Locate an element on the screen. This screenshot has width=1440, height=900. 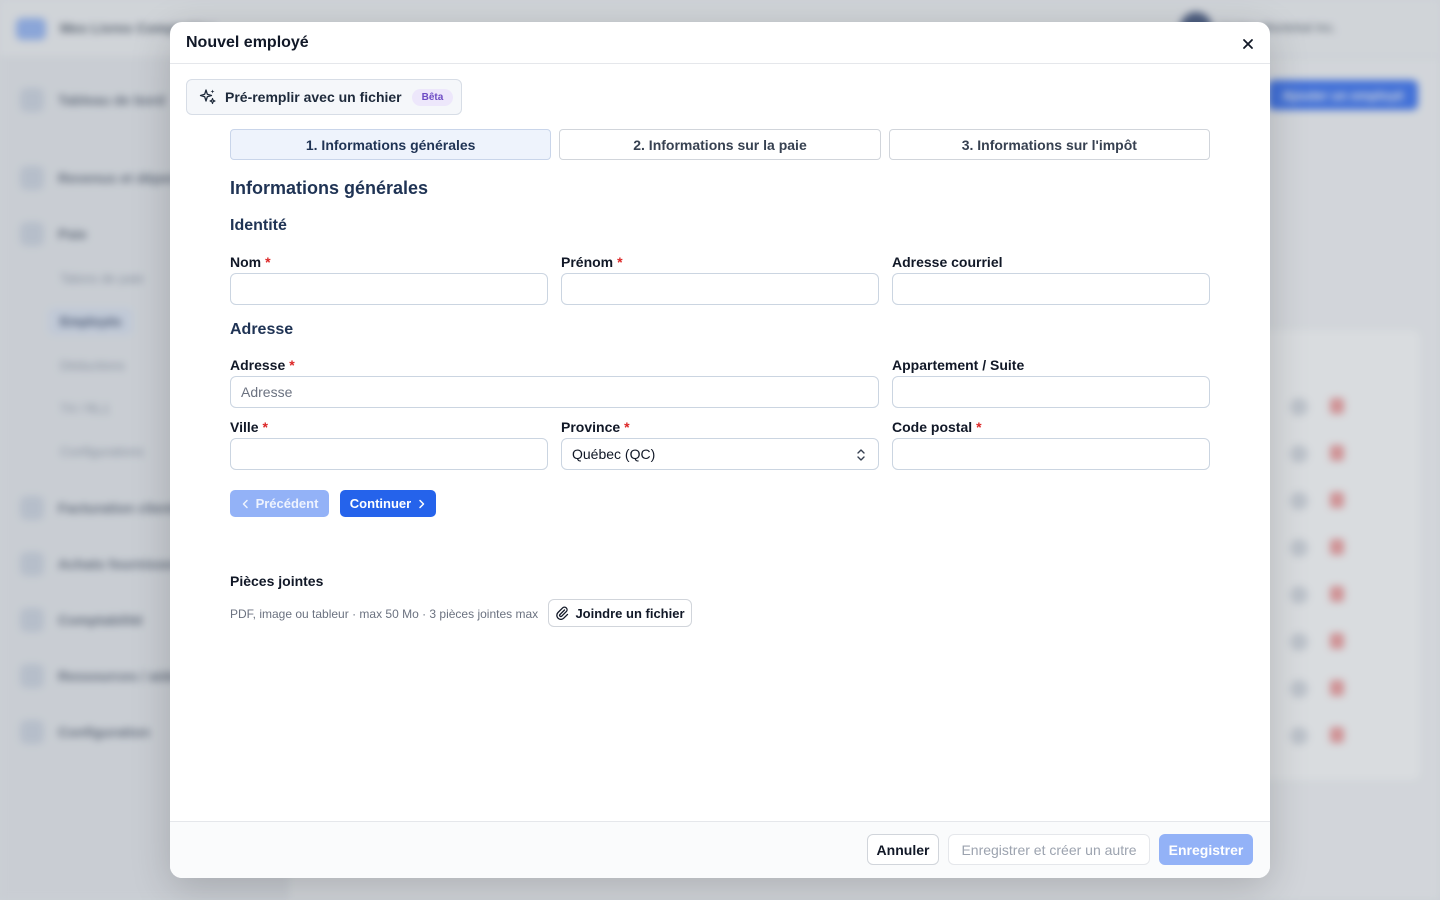
beta-badge: Bêta is located at coordinates (432, 97).